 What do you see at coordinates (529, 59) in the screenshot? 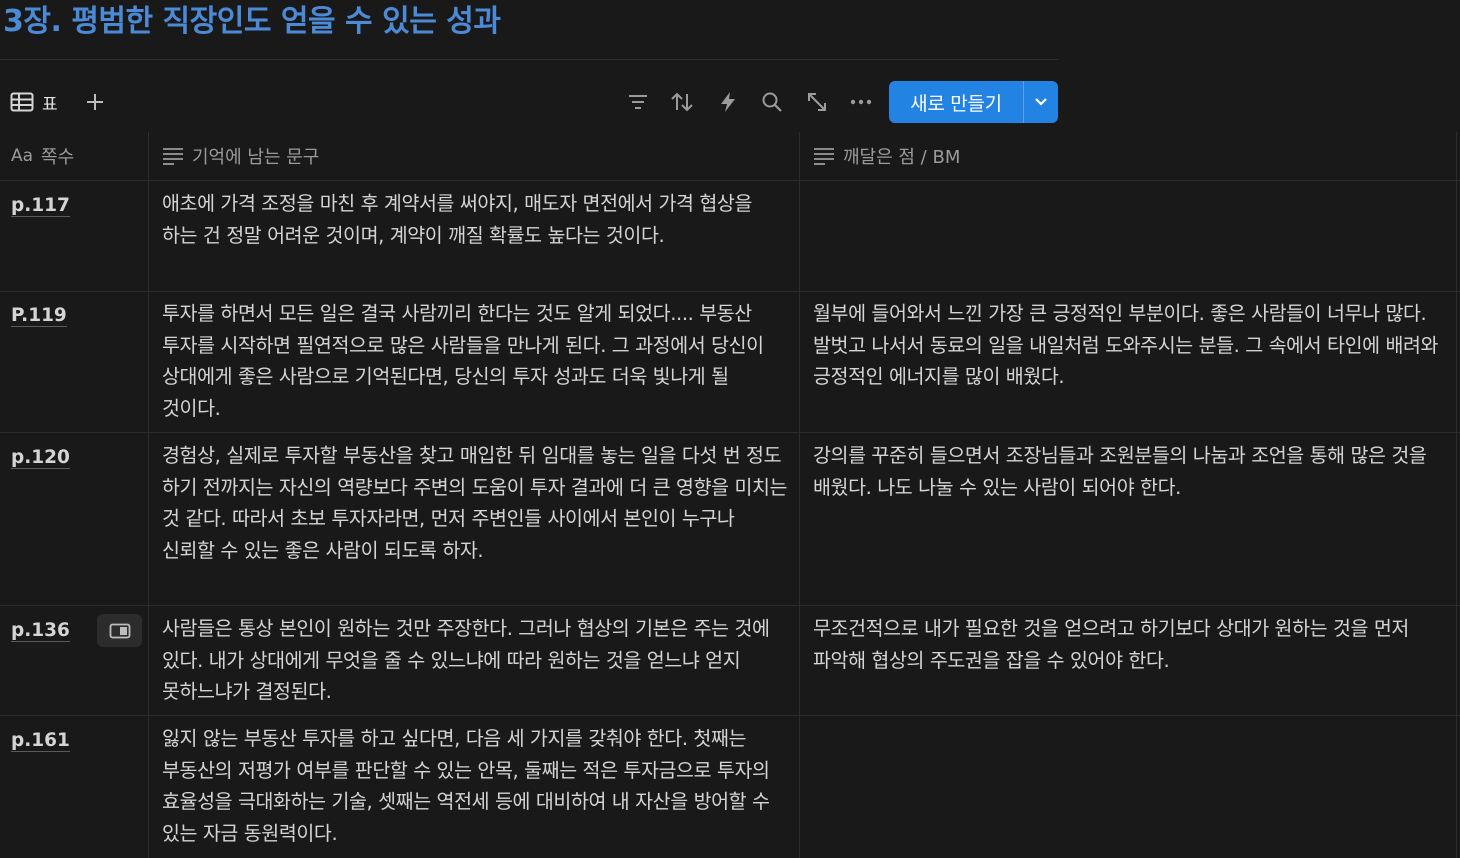
I see `title-divider` at bounding box center [529, 59].